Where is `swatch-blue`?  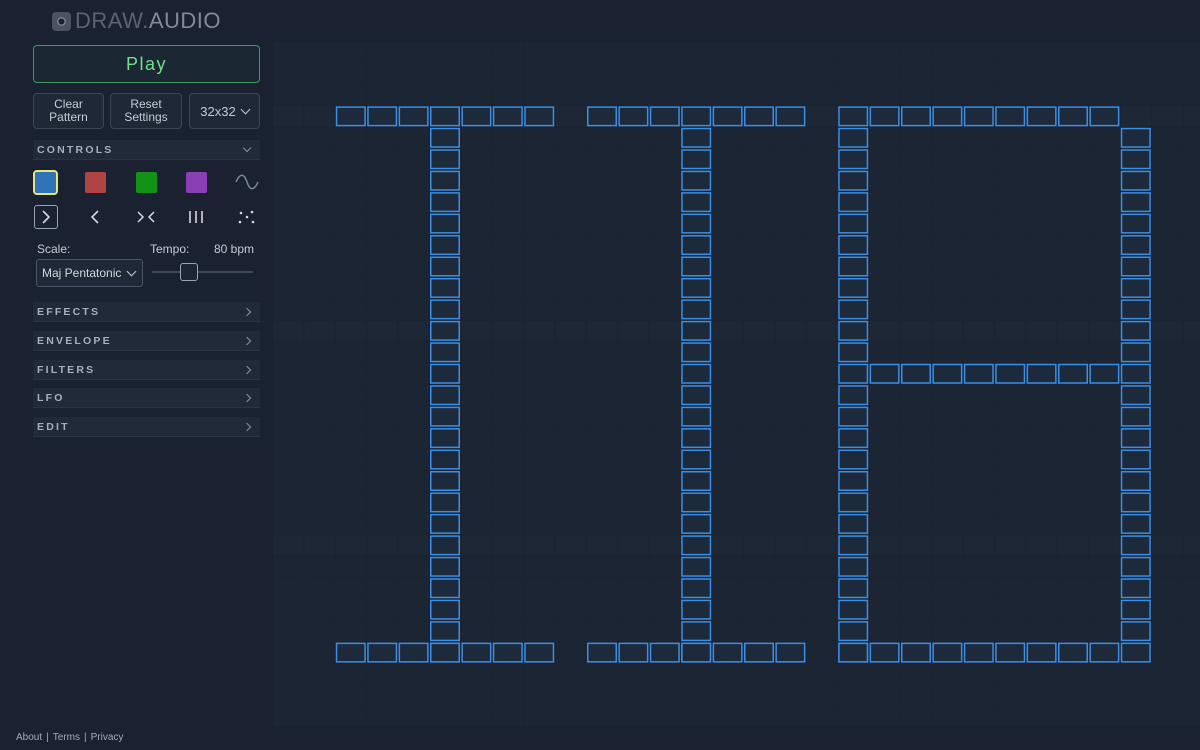 swatch-blue is located at coordinates (45, 182).